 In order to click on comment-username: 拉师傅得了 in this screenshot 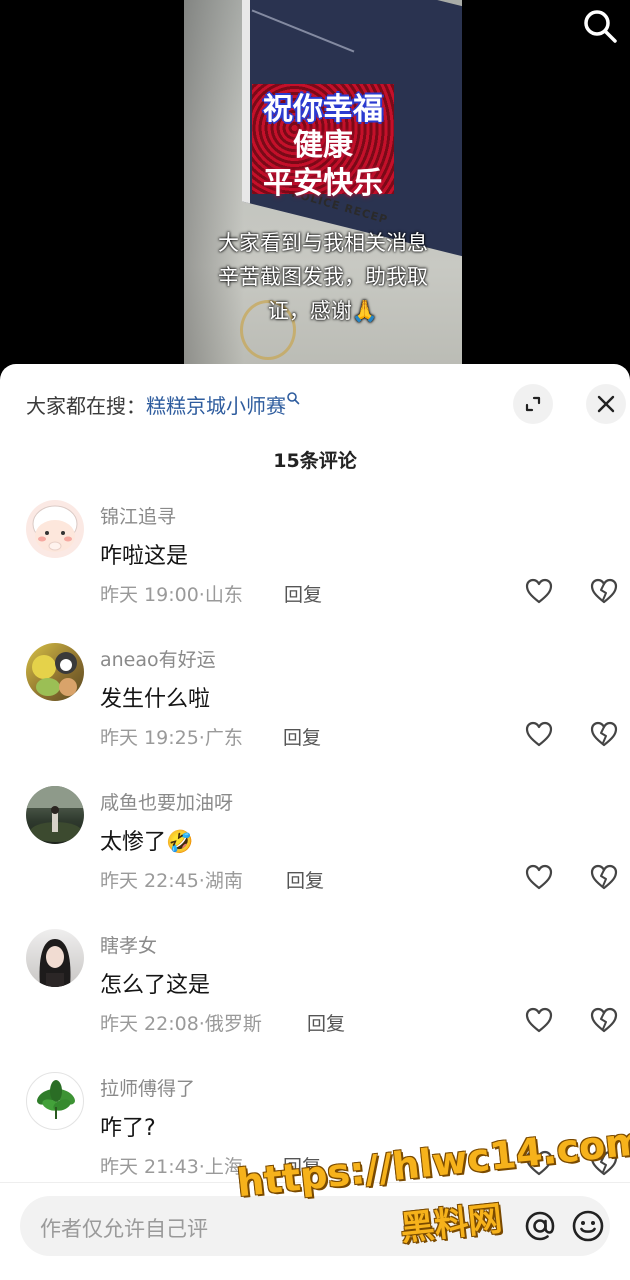, I will do `click(147, 1087)`.